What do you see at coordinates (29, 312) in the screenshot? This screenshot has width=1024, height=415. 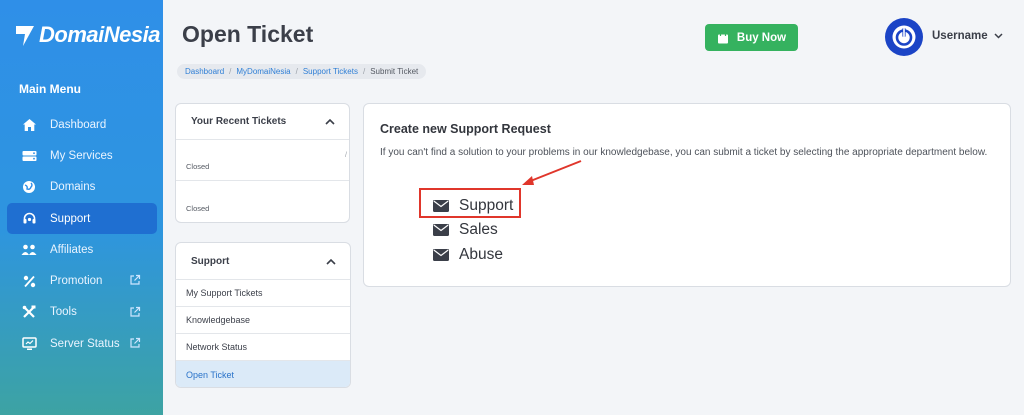 I see `tools-icon` at bounding box center [29, 312].